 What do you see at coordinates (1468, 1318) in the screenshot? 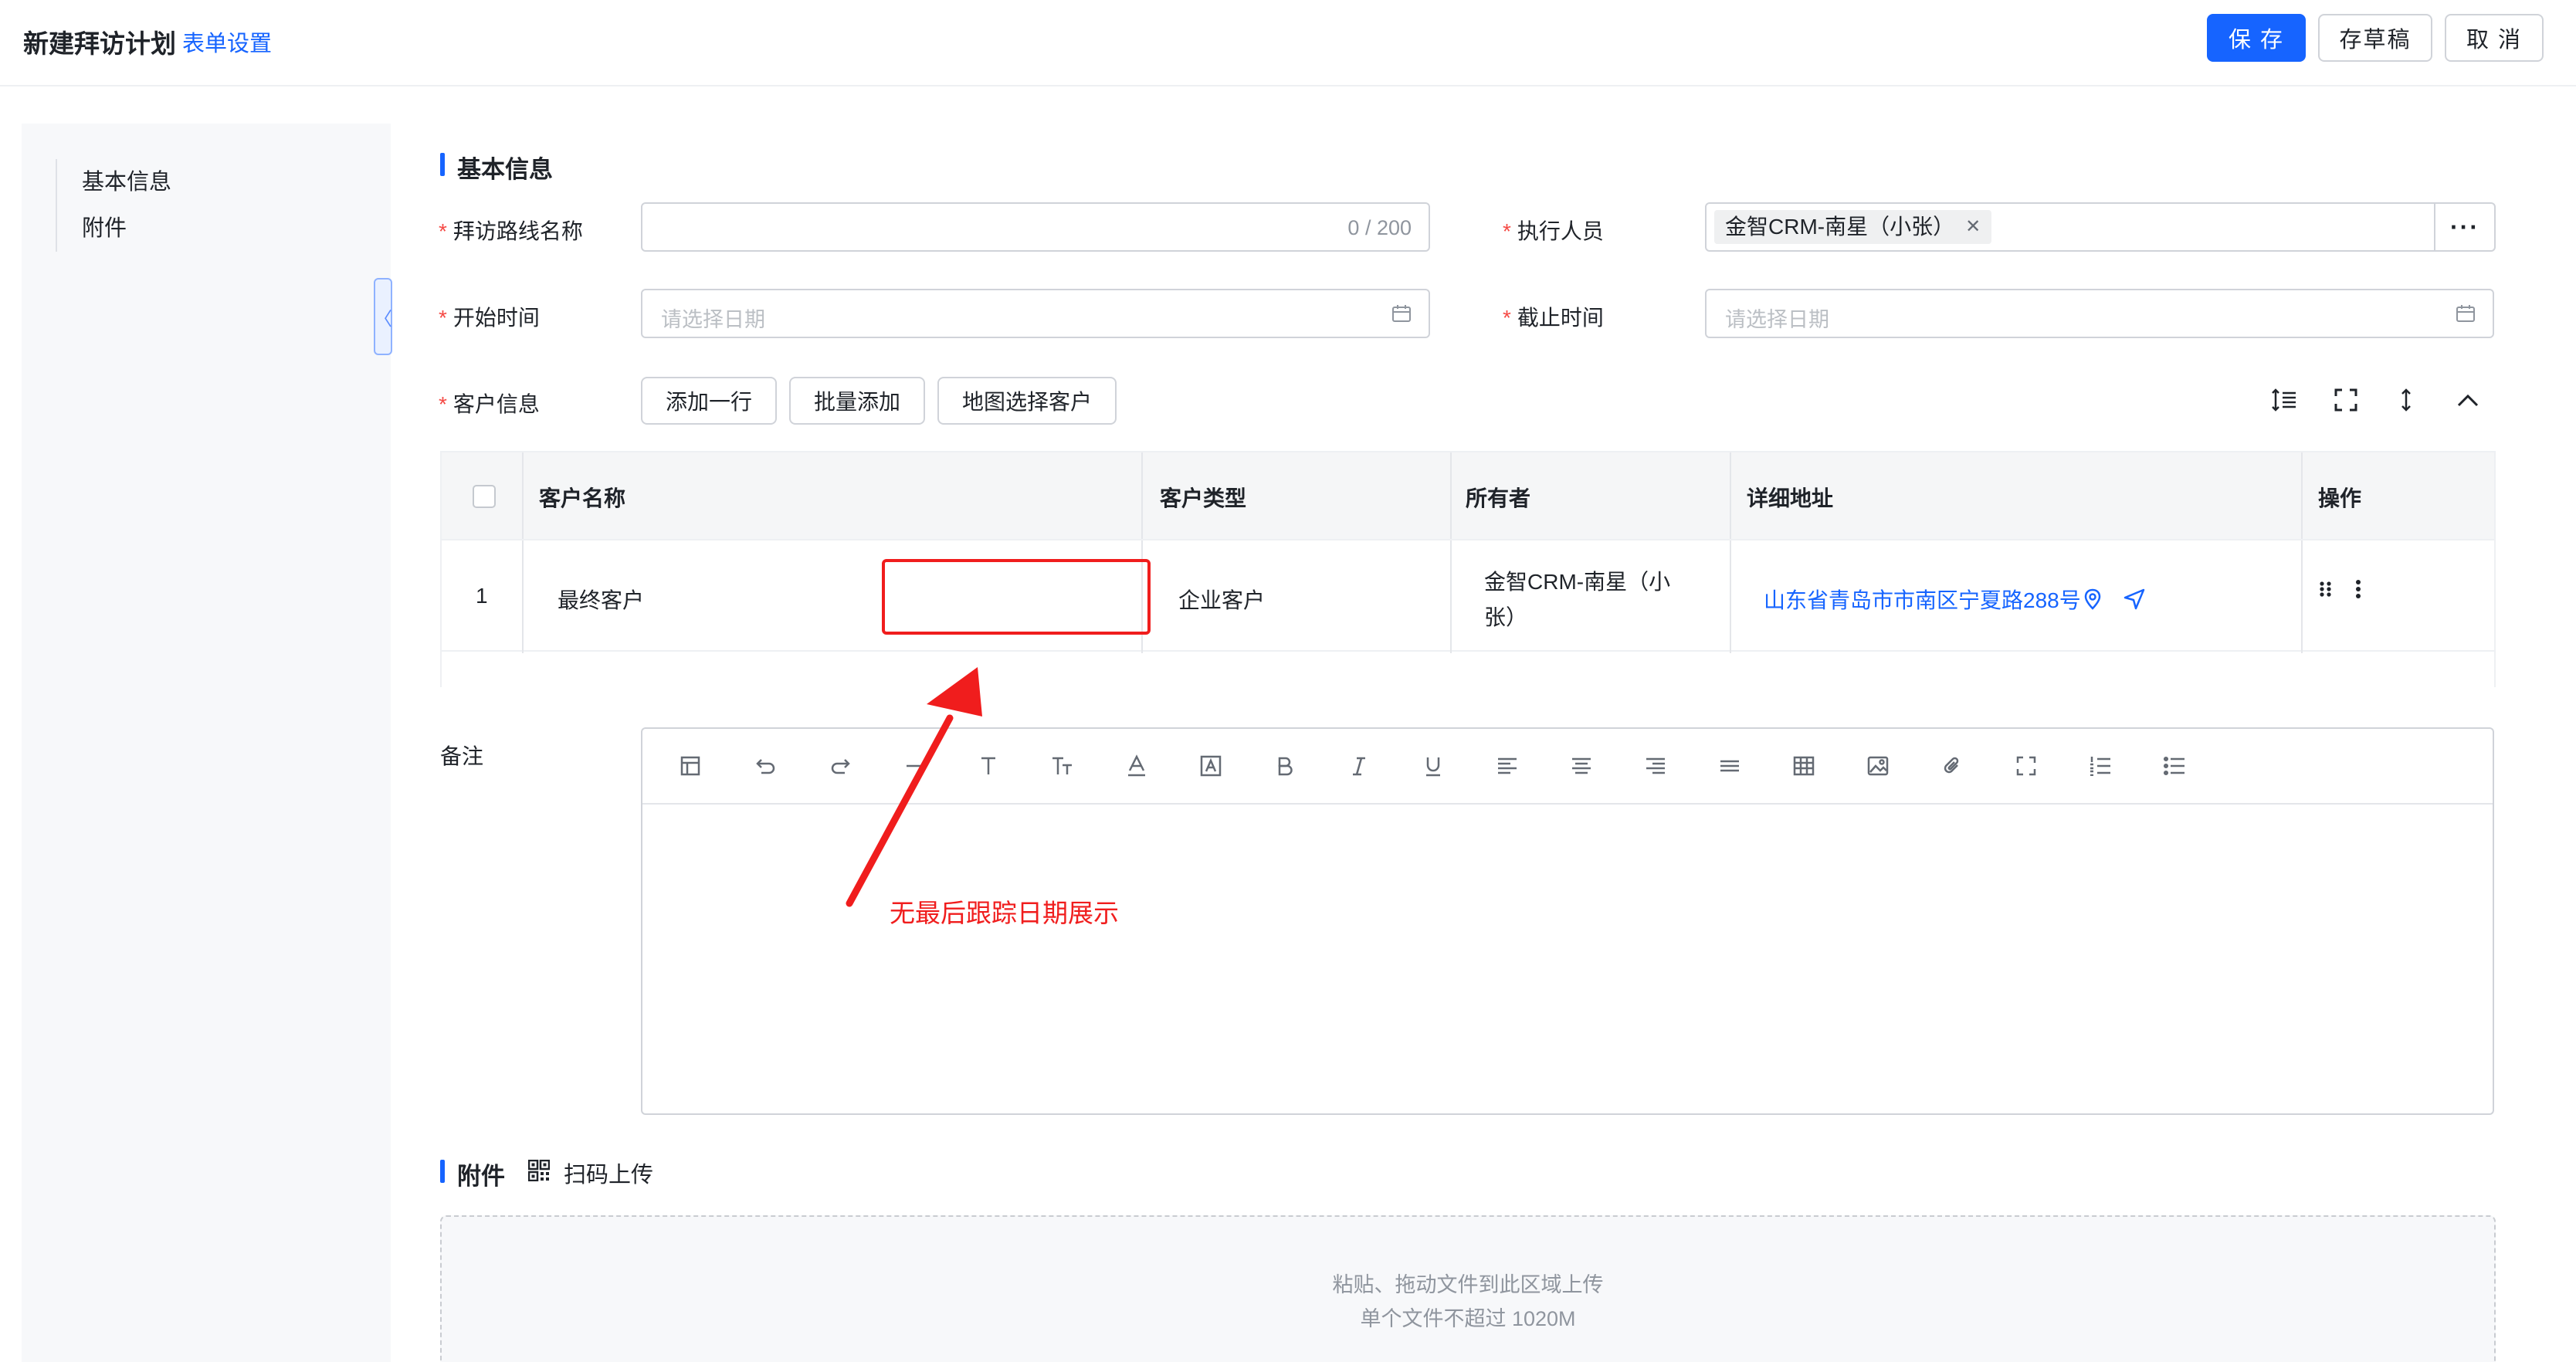
I see `upload-size-limit: 单个文件不超过 1020M` at bounding box center [1468, 1318].